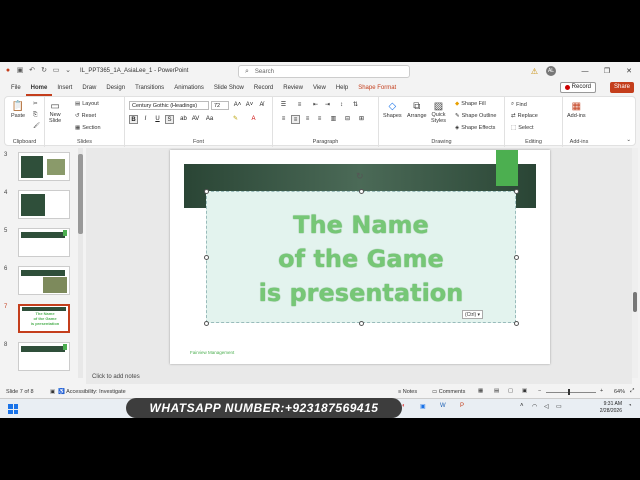 The height and width of the screenshot is (480, 640). Describe the element at coordinates (392, 110) in the screenshot. I see `shapes-button: ◇ Shapes` at that location.